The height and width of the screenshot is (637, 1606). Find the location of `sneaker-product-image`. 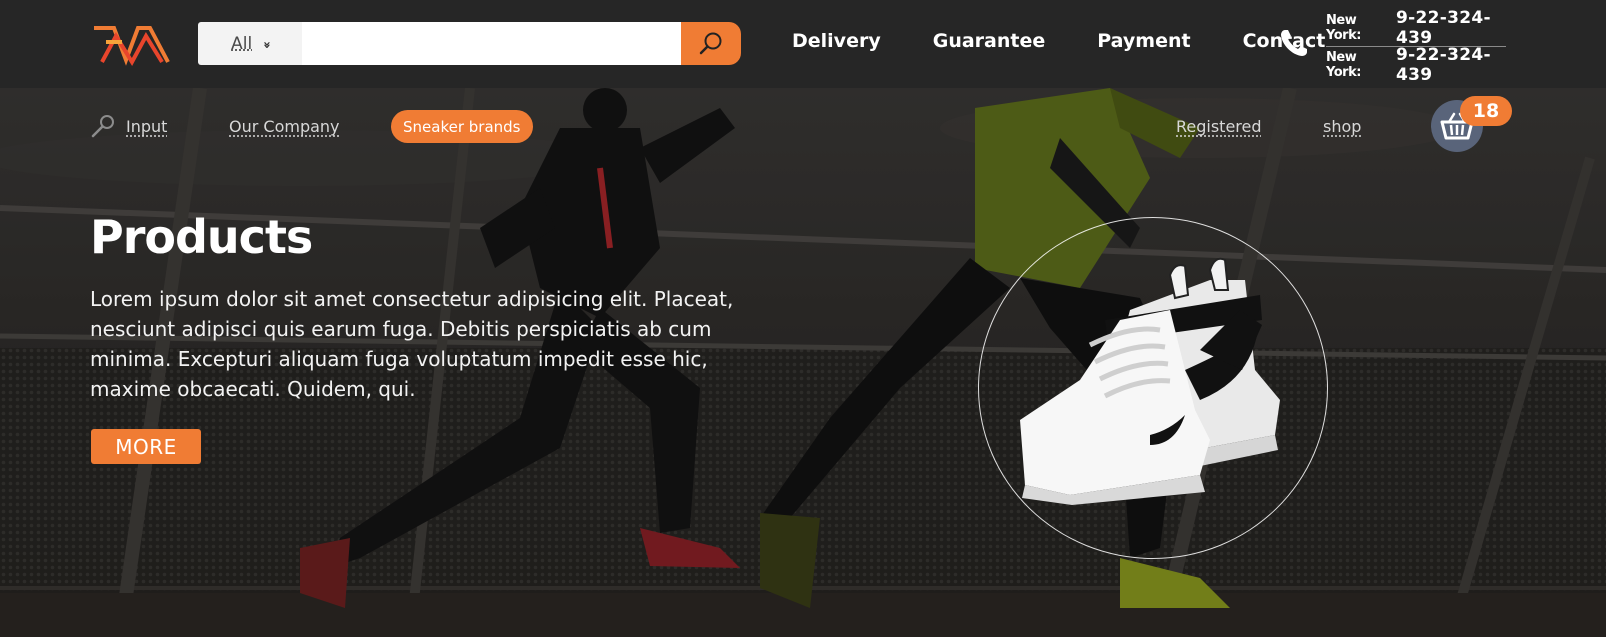

sneaker-product-image is located at coordinates (1155, 377).